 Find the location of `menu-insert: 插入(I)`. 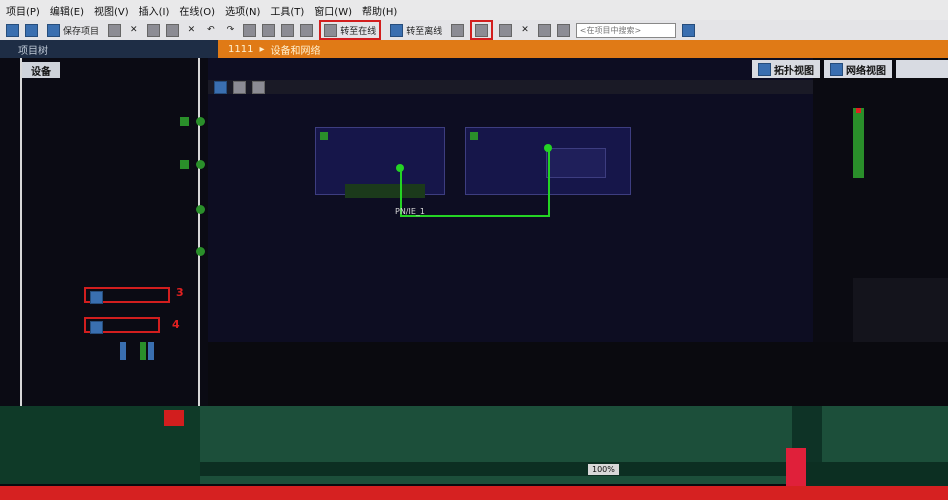

menu-insert: 插入(I) is located at coordinates (154, 10).